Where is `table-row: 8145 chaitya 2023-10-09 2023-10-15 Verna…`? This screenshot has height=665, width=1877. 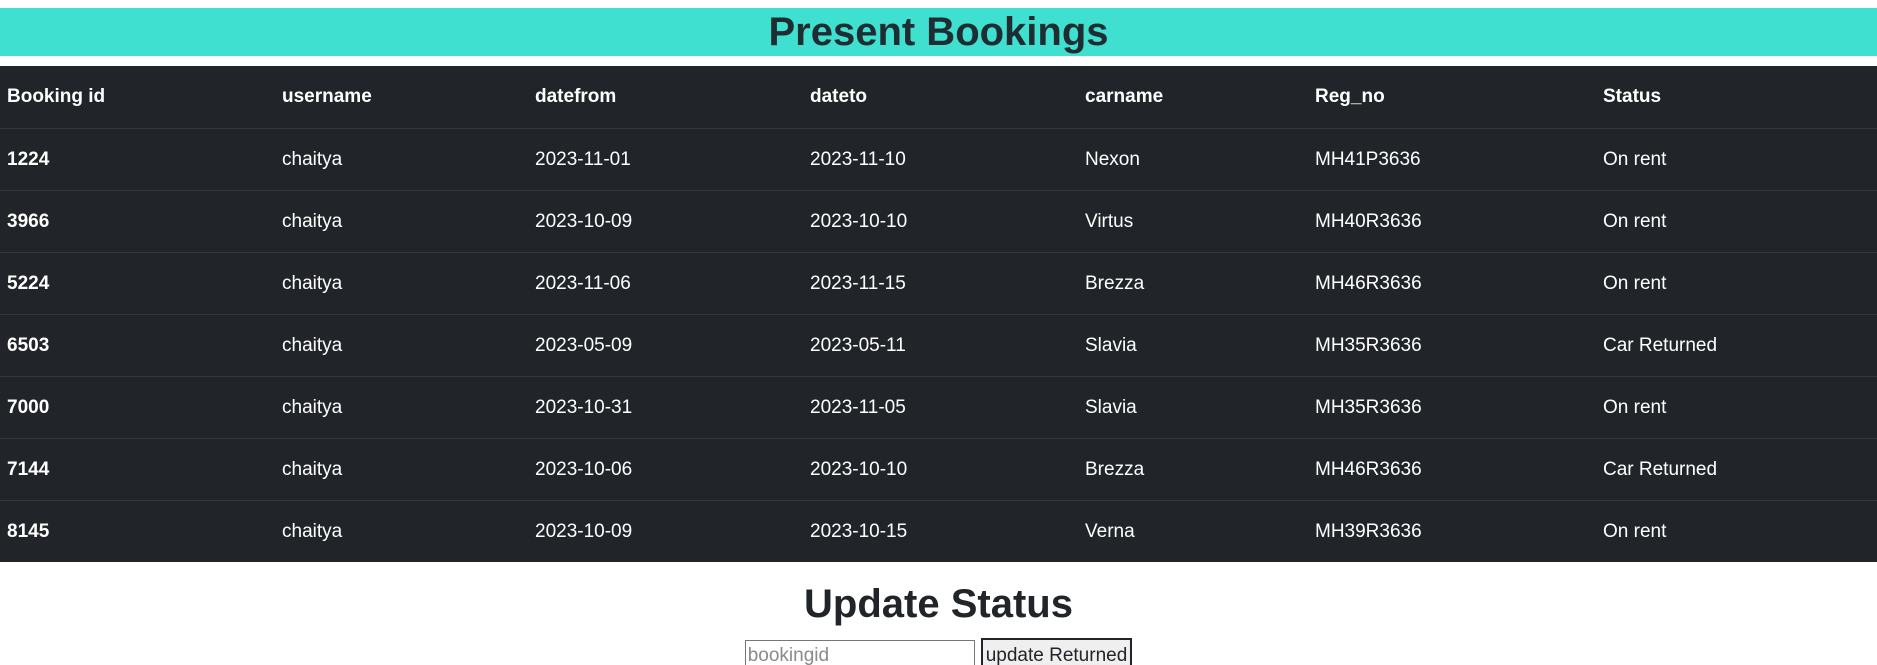
table-row: 8145 chaitya 2023-10-09 2023-10-15 Verna… is located at coordinates (938, 532).